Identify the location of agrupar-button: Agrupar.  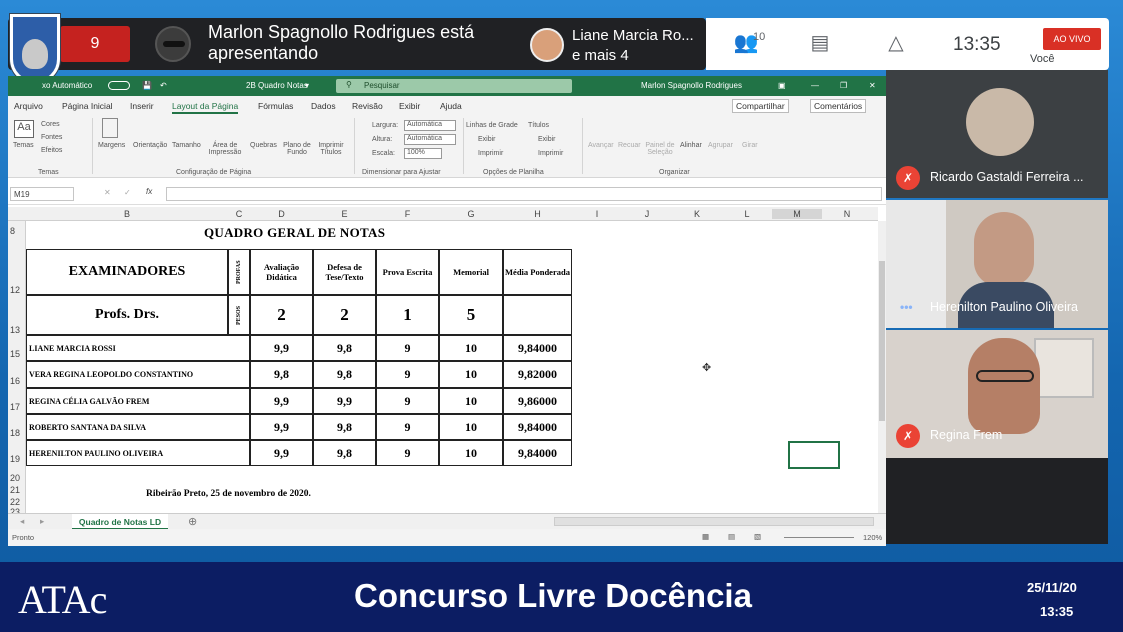
(720, 145).